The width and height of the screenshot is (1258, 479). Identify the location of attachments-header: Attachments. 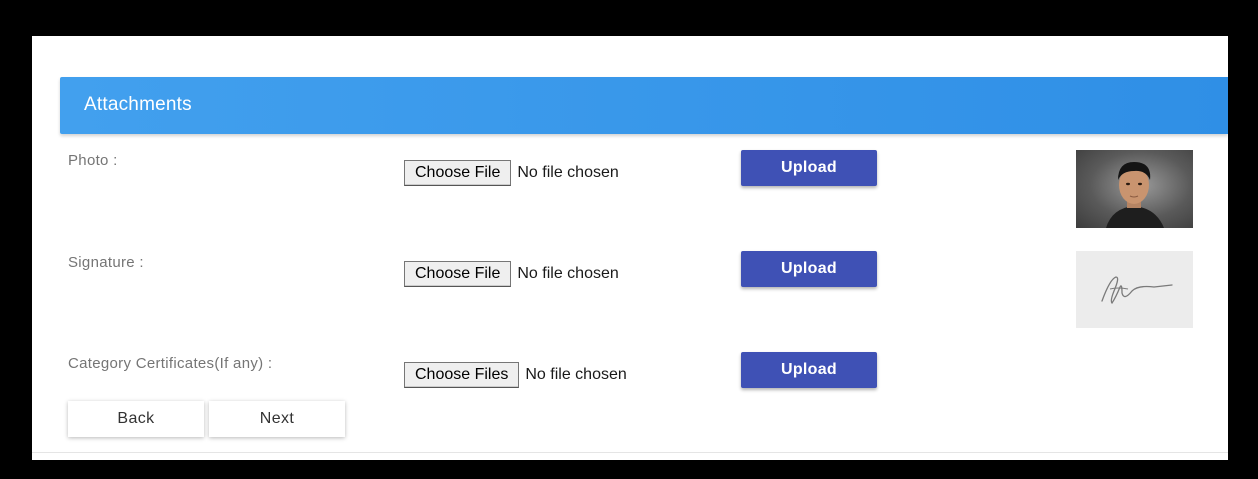
(644, 105).